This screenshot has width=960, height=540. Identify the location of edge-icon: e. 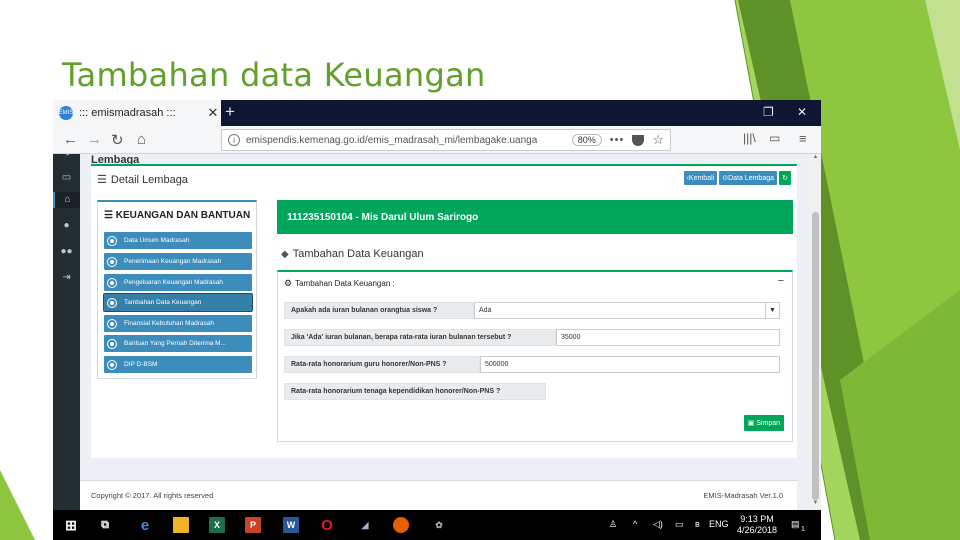
(145, 525).